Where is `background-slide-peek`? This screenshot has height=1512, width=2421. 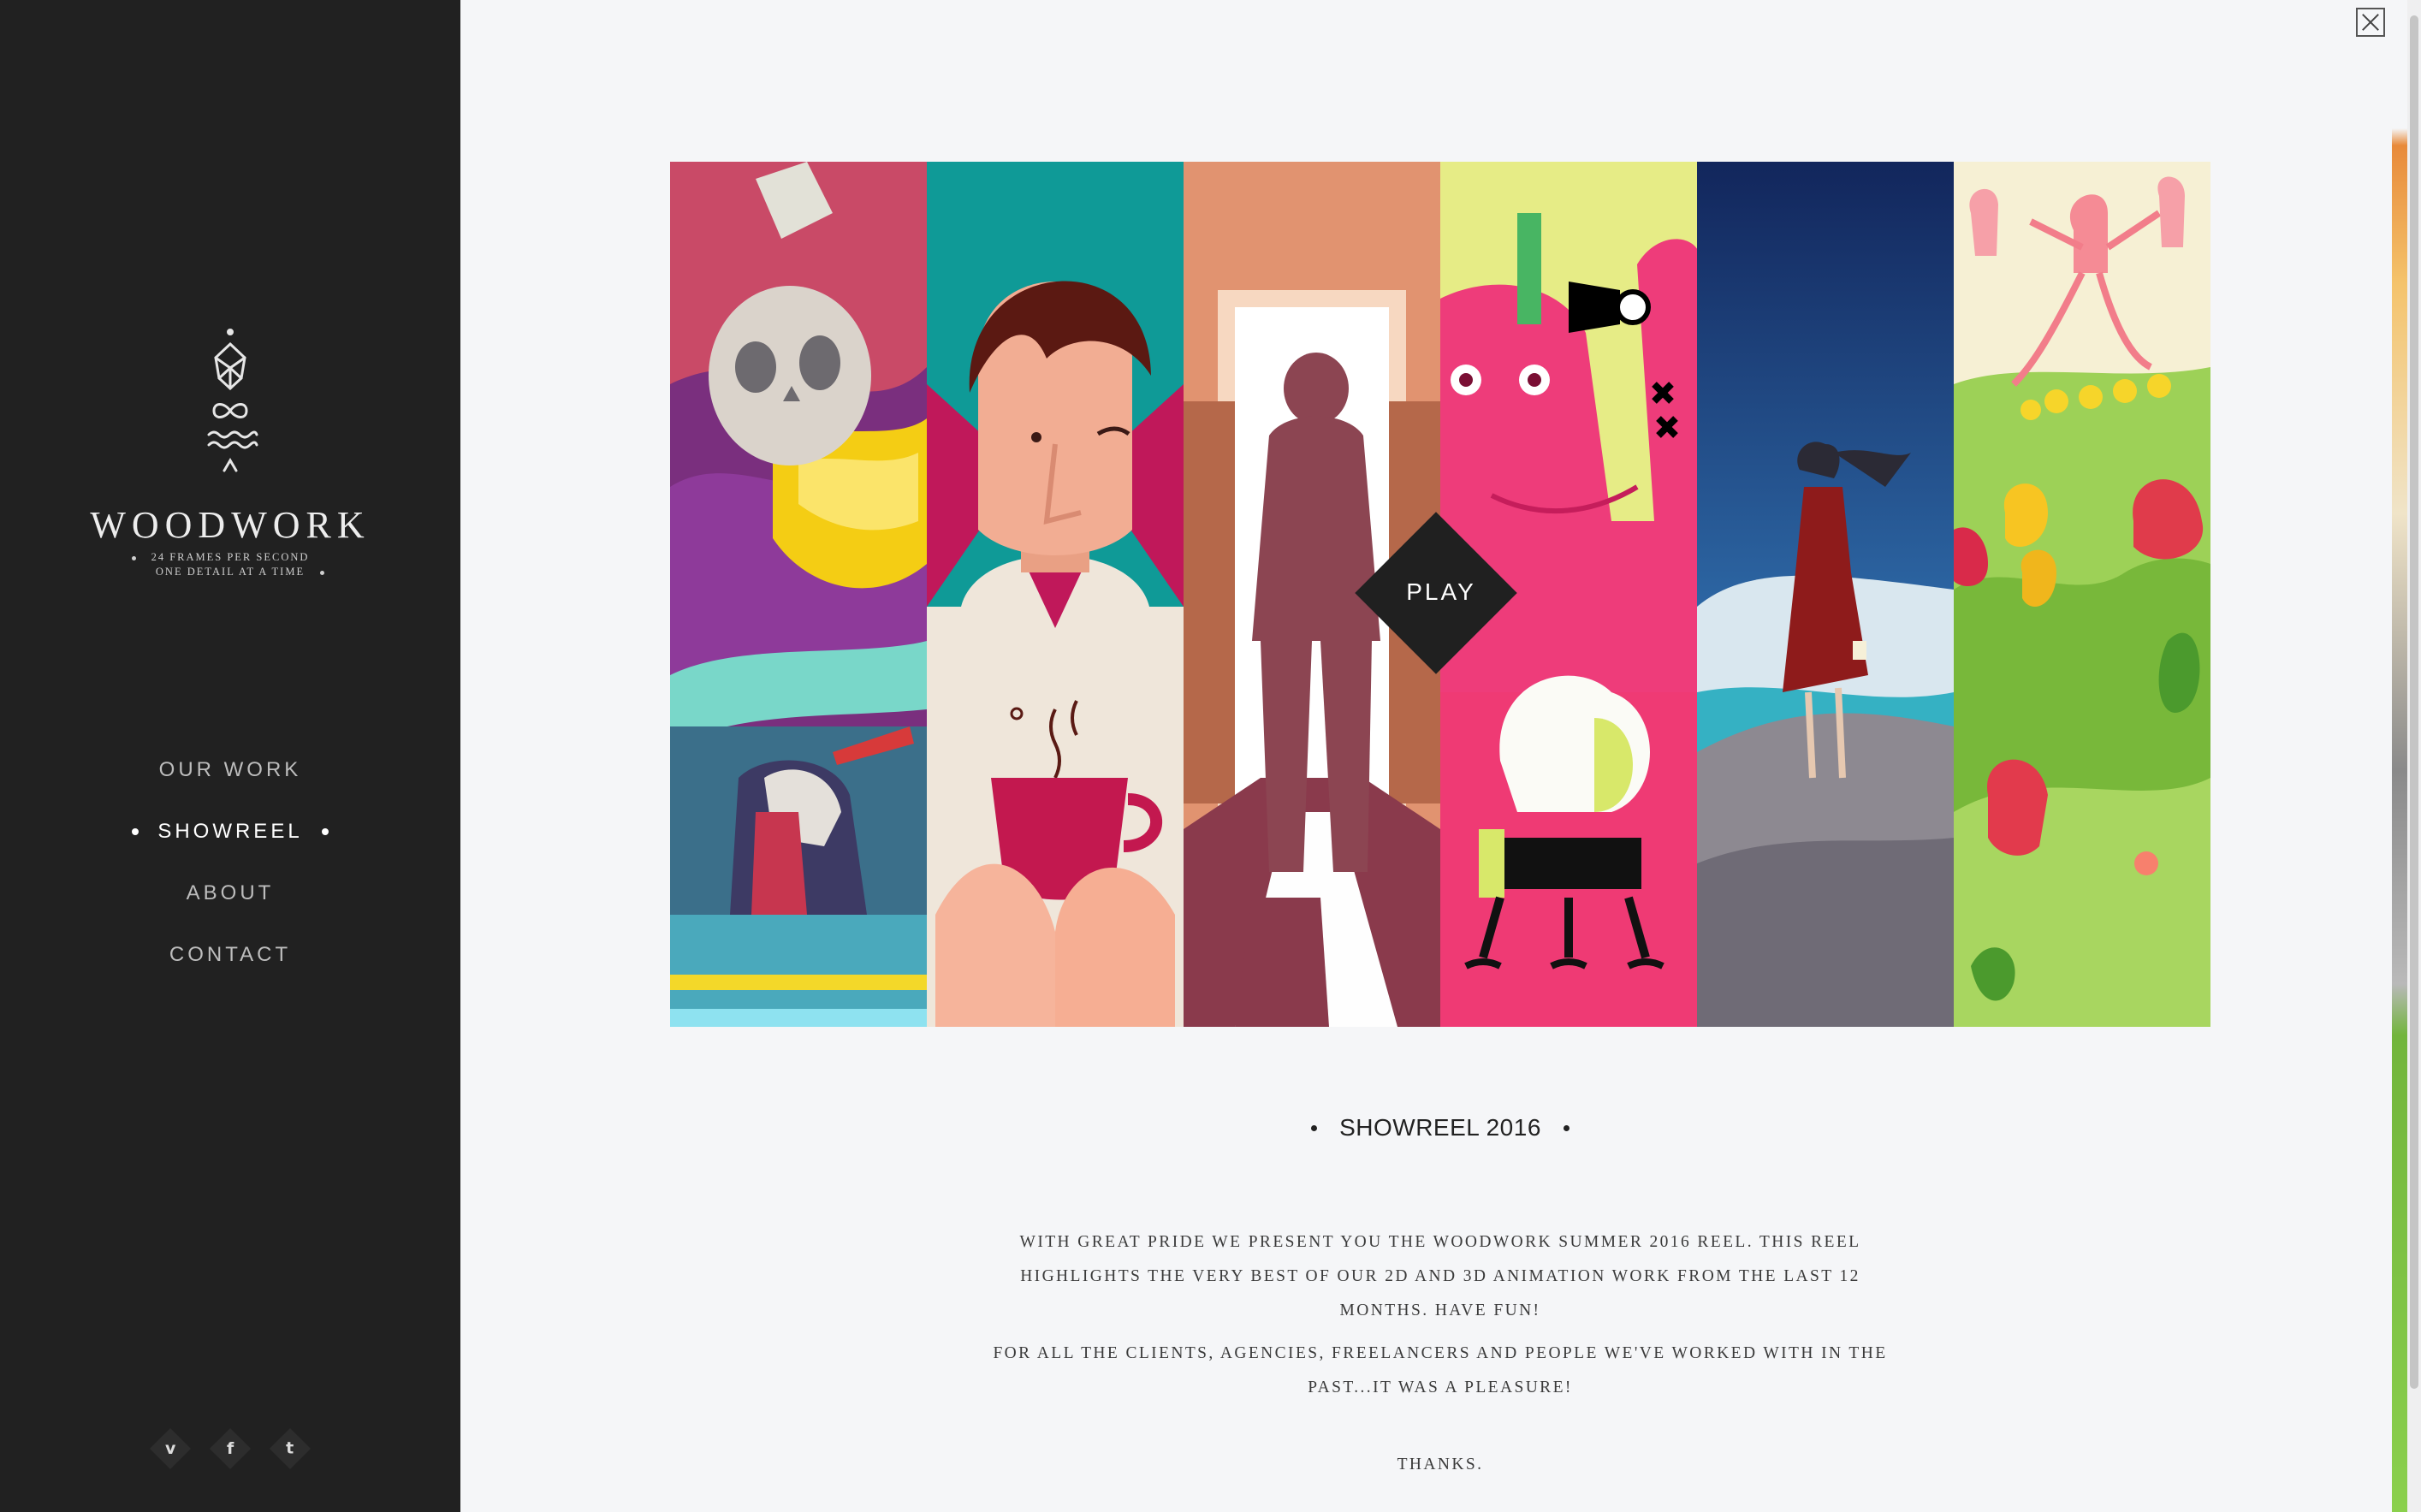
background-slide-peek is located at coordinates (2399, 756).